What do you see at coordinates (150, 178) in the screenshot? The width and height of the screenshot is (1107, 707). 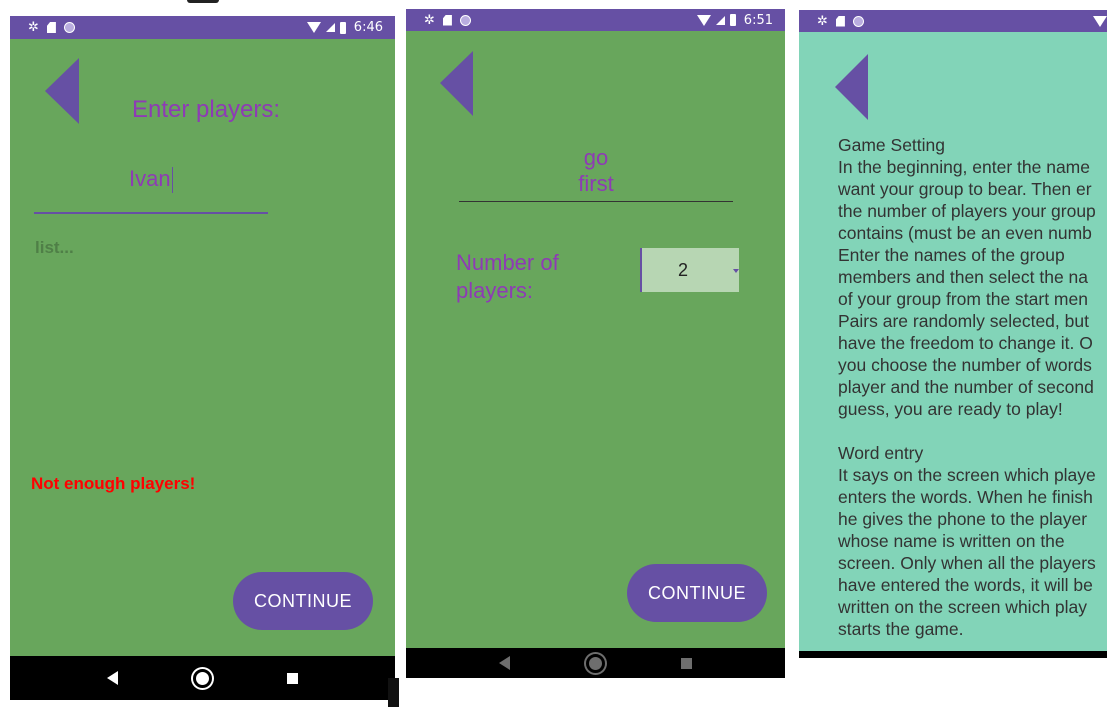 I see `player-name-value: Ivan` at bounding box center [150, 178].